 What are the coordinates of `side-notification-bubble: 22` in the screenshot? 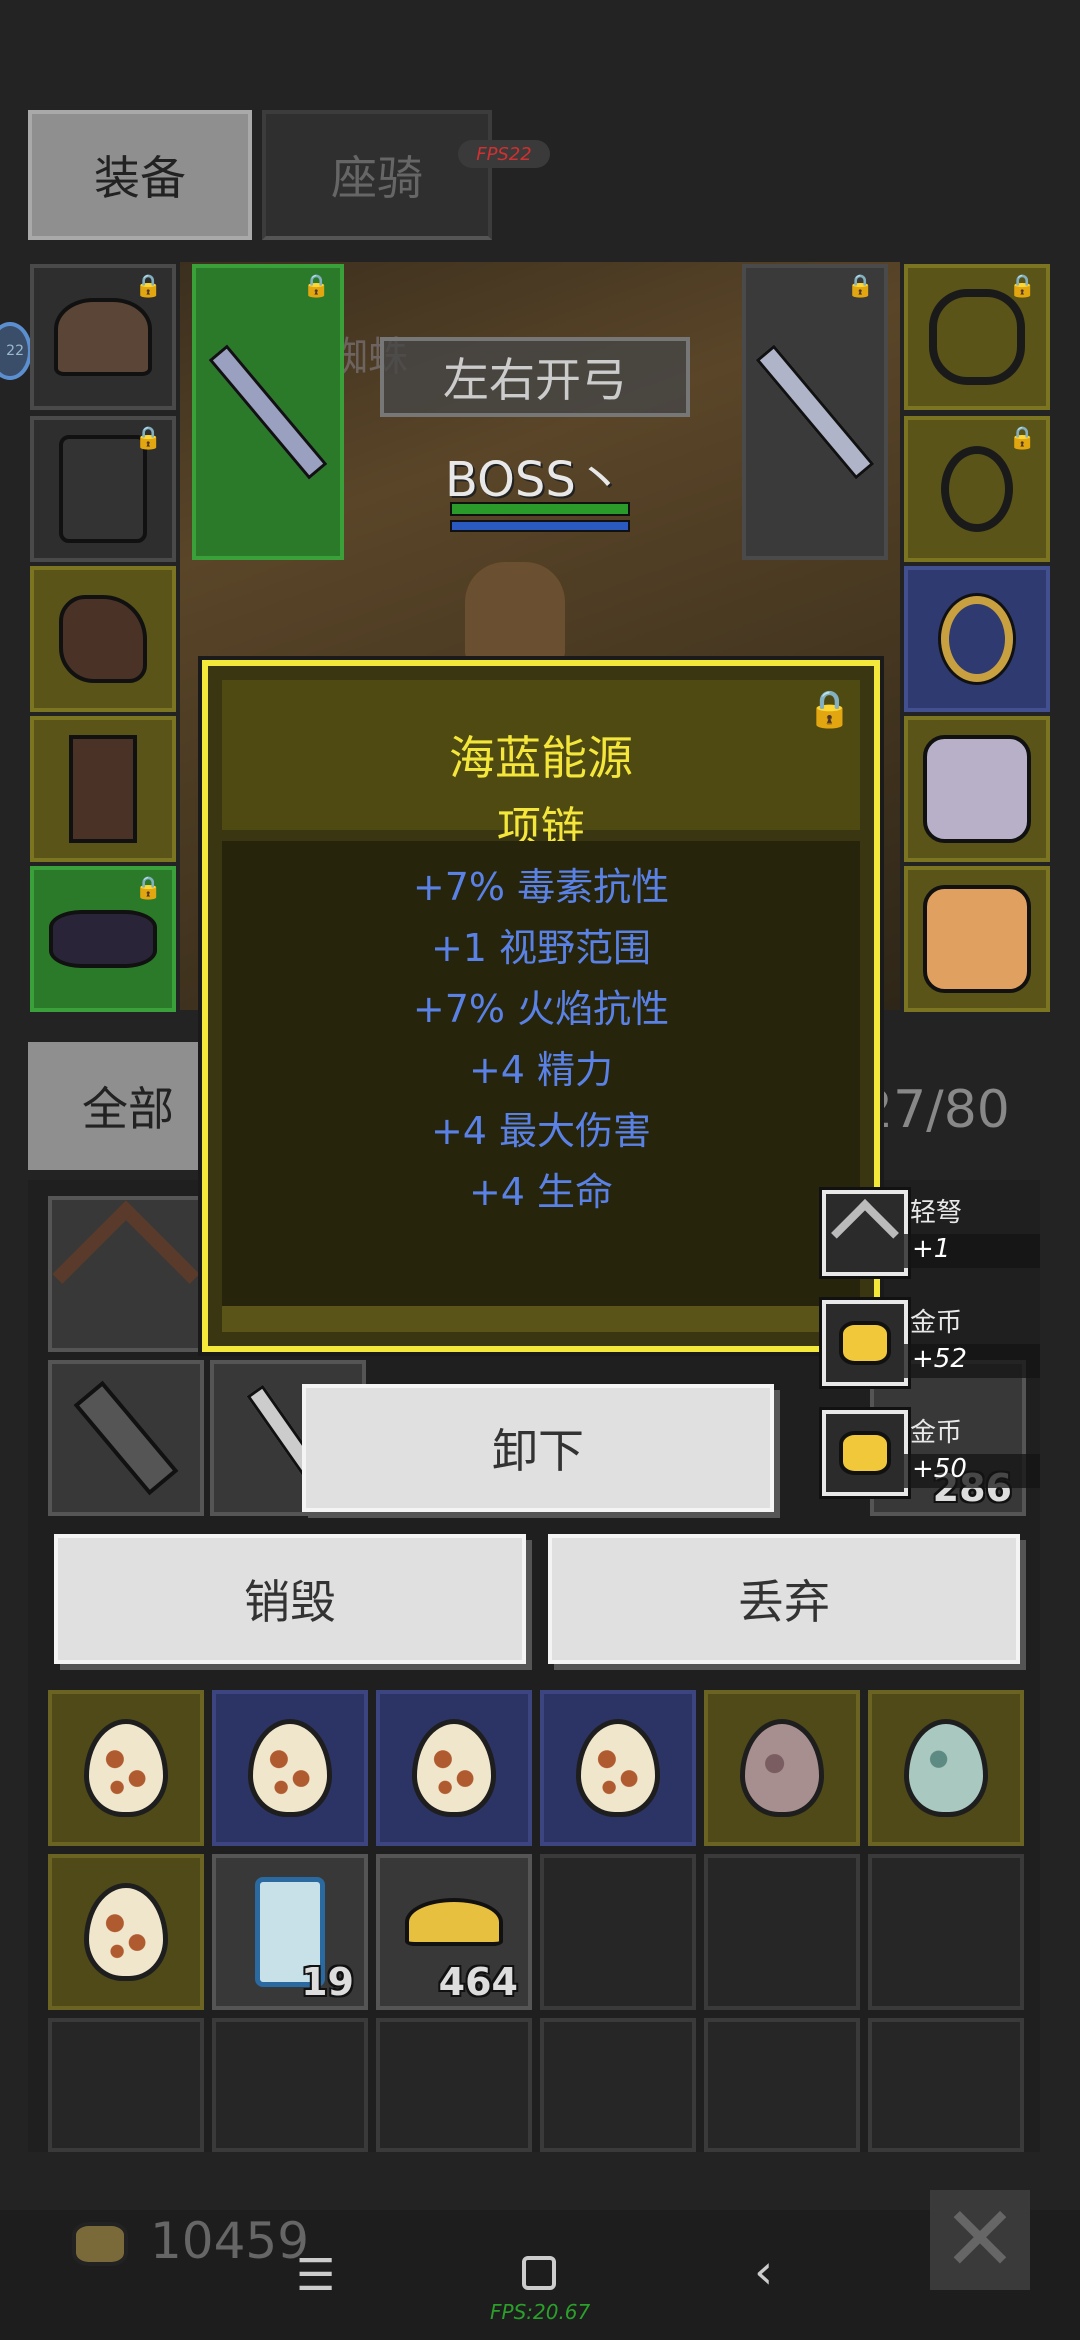 It's located at (16, 351).